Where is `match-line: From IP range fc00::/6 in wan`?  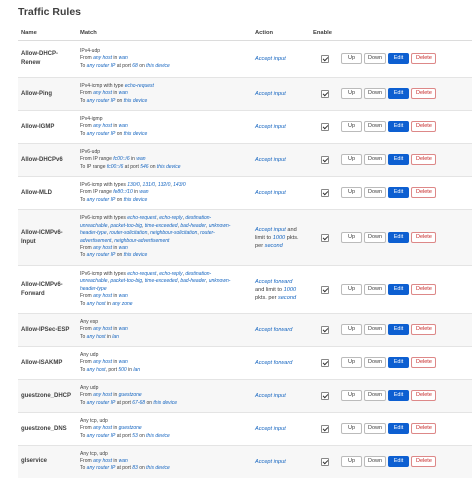
match-line: From IP range fc00::/6 in wan is located at coordinates (166, 159).